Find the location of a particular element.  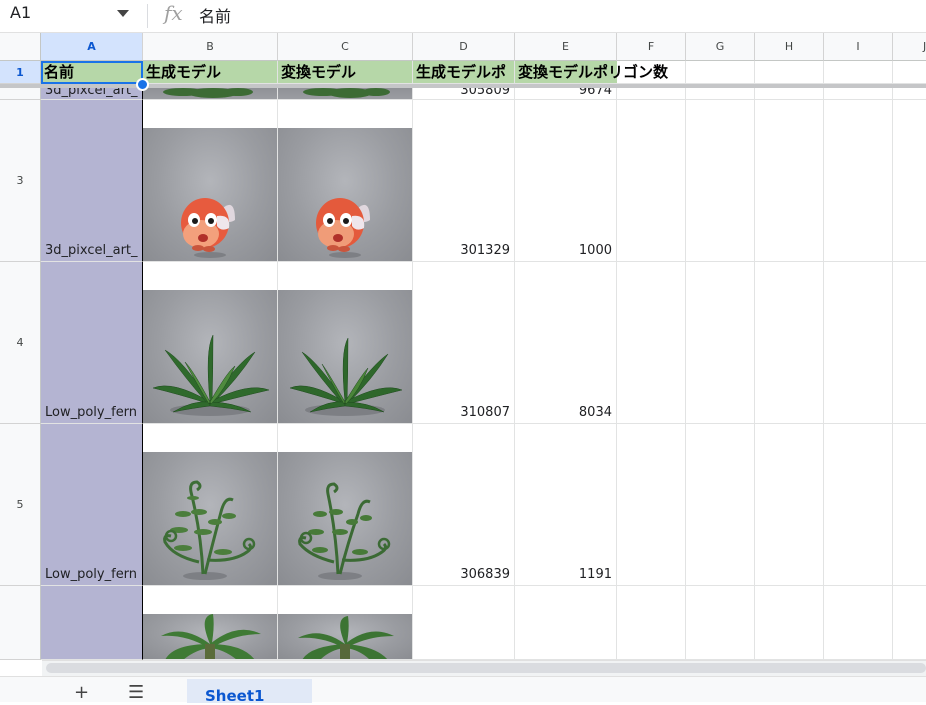

cell-j1 is located at coordinates (909, 72).